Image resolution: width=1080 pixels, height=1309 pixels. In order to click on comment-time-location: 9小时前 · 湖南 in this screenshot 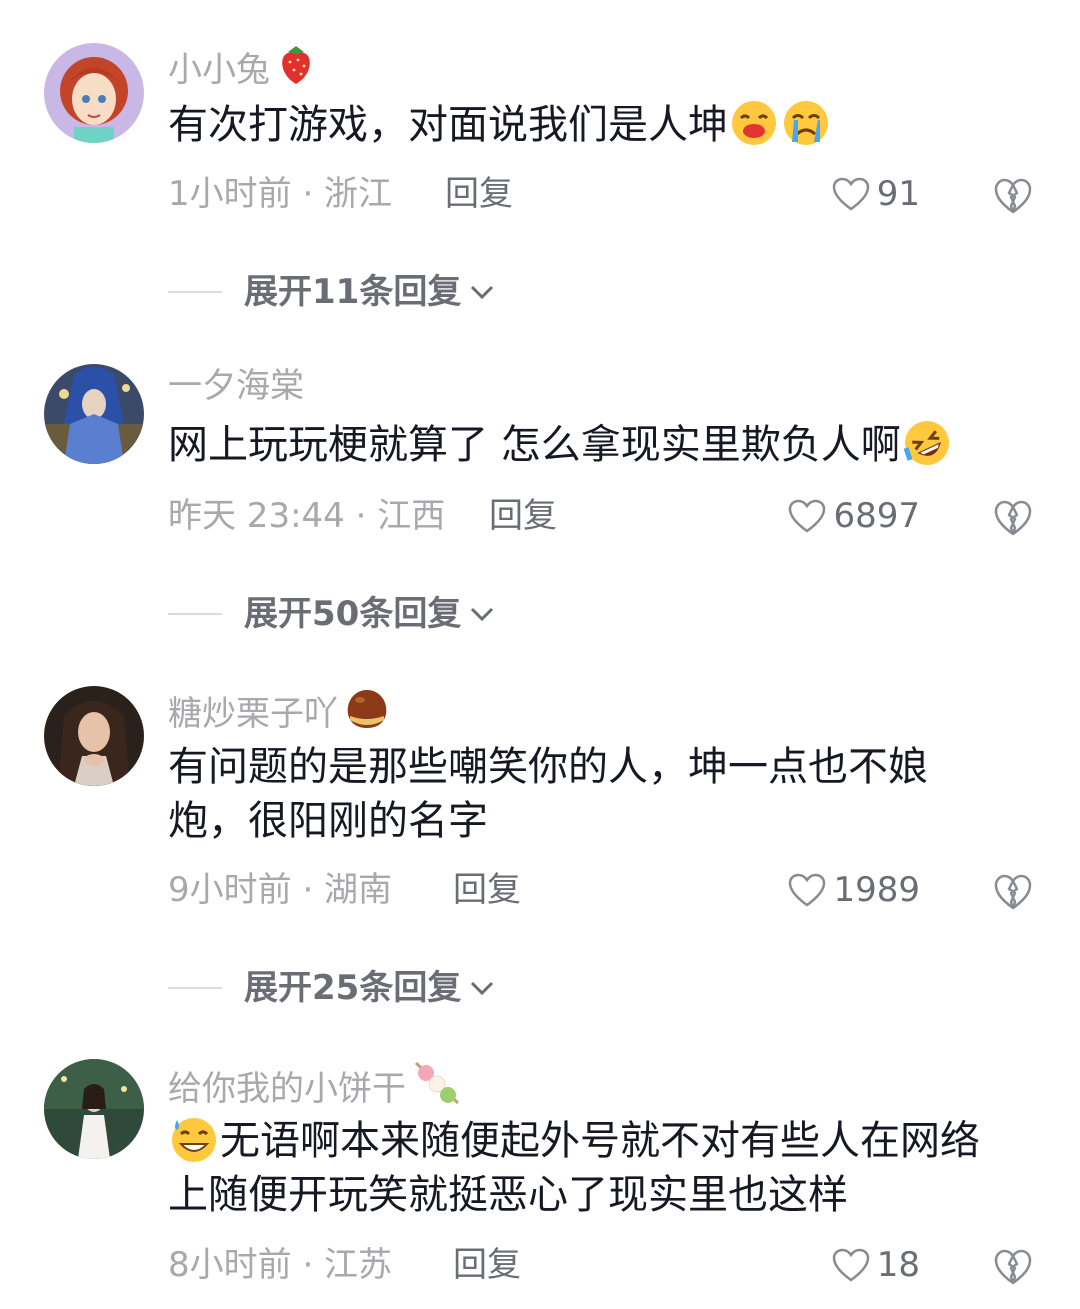, I will do `click(280, 890)`.